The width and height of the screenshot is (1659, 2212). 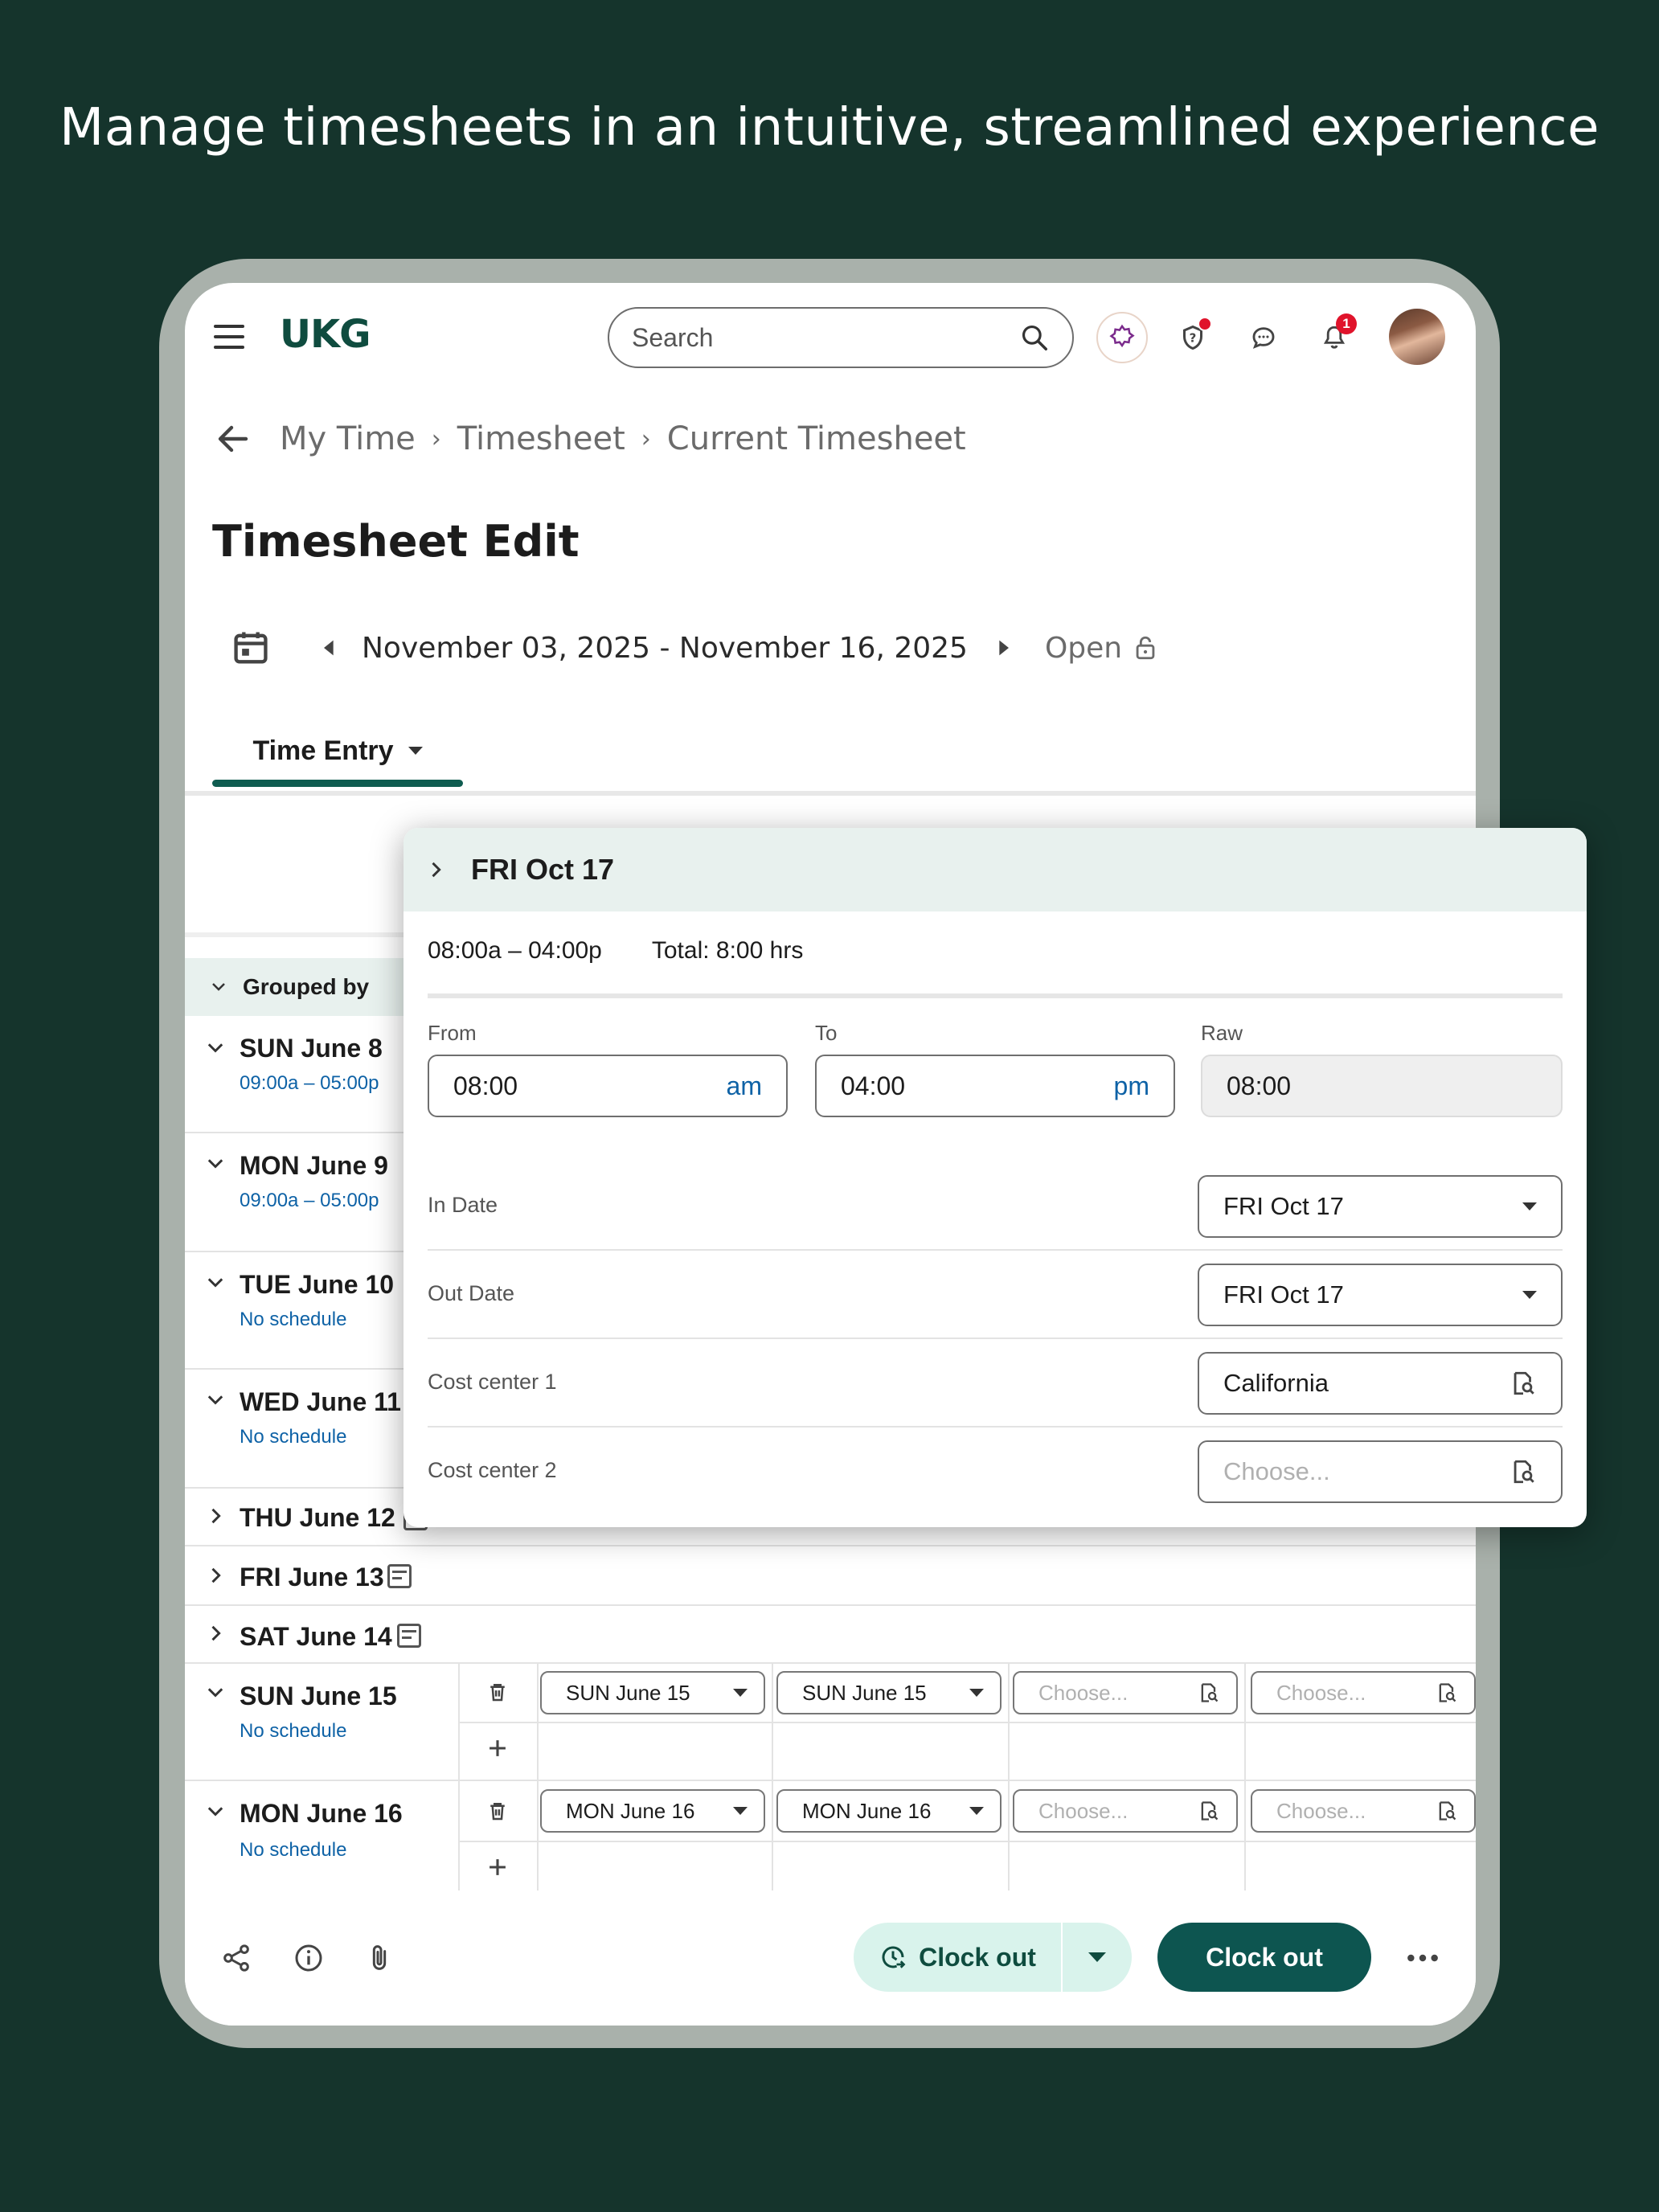 I want to click on clock-out-secondary-button: Clock out, so click(x=957, y=1958).